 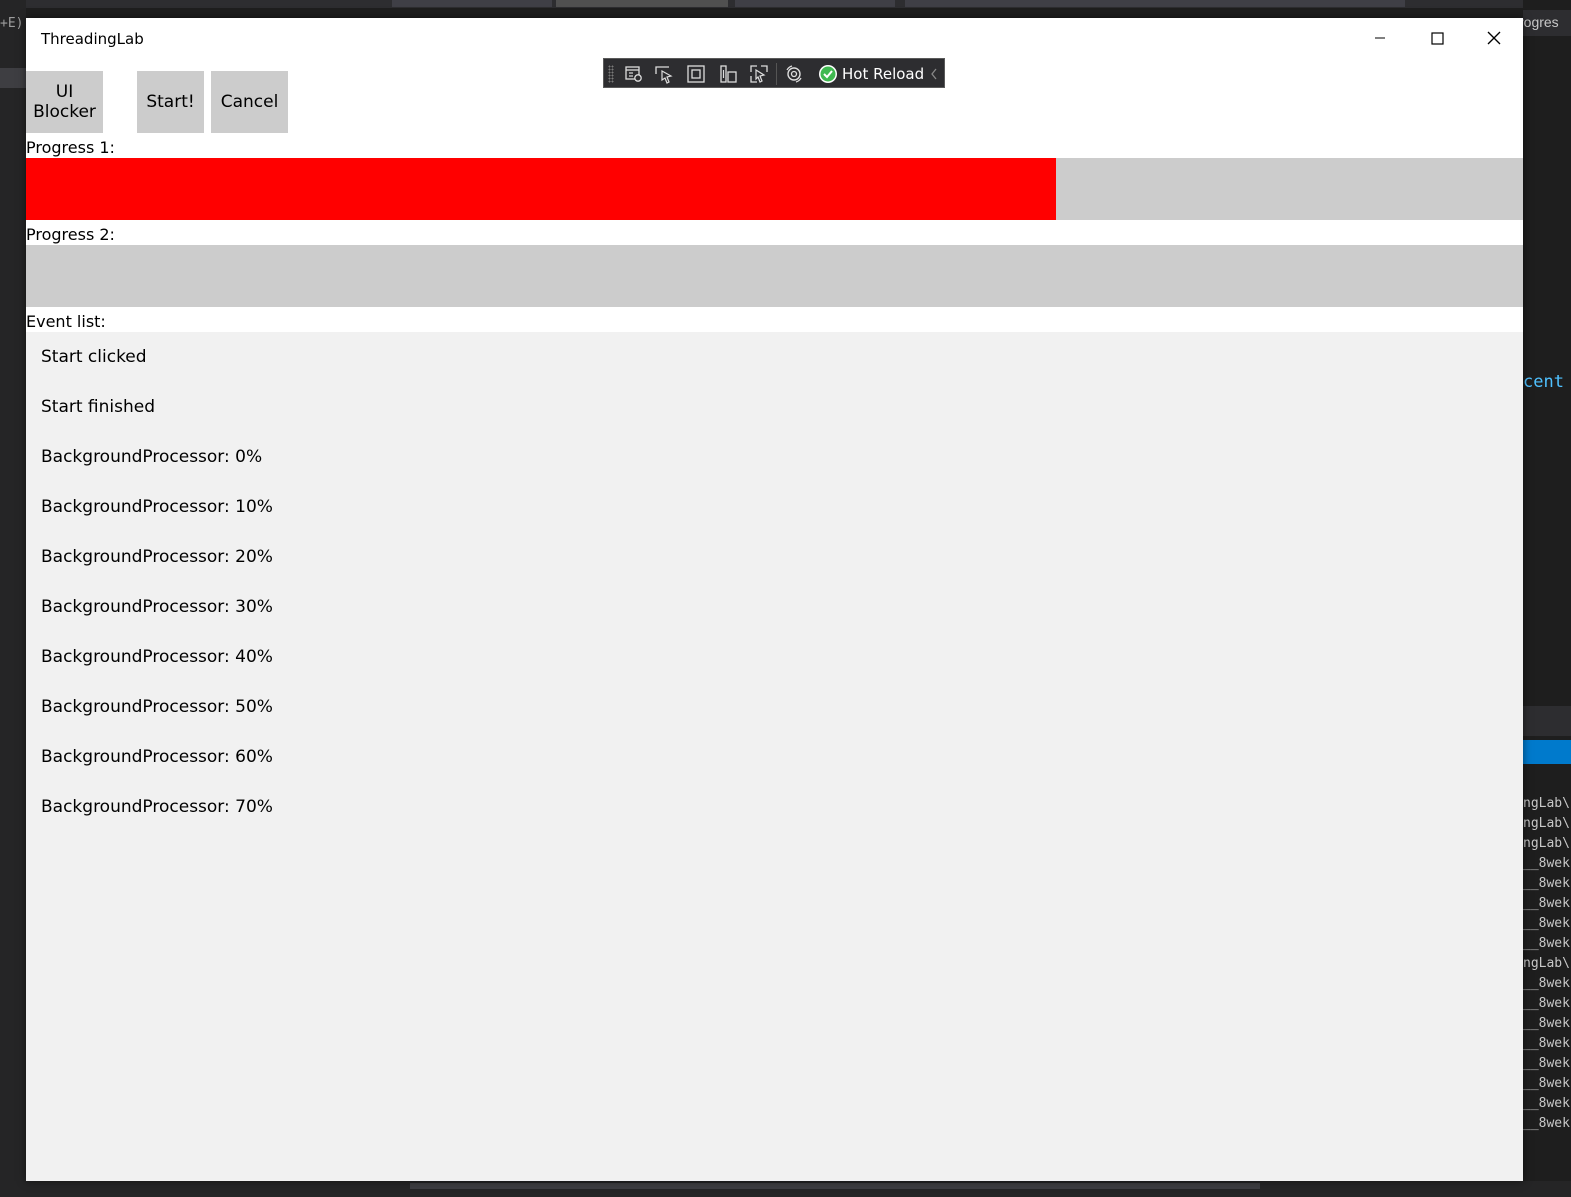 I want to click on toolbar-separator, so click(x=776, y=74).